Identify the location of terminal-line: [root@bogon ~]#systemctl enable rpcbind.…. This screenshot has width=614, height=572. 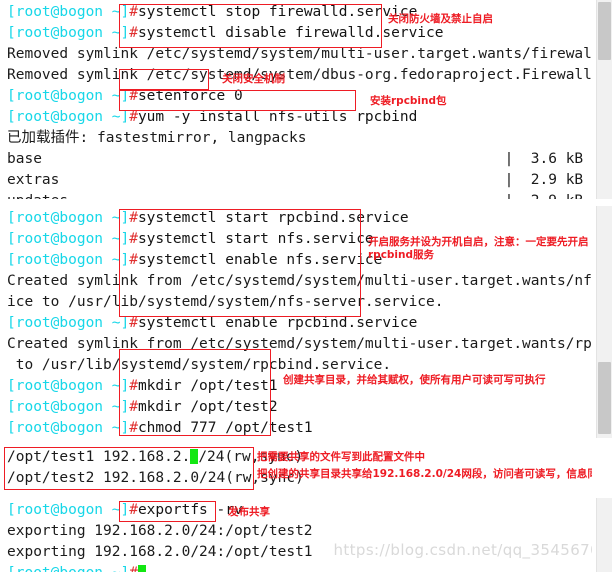
(299, 323).